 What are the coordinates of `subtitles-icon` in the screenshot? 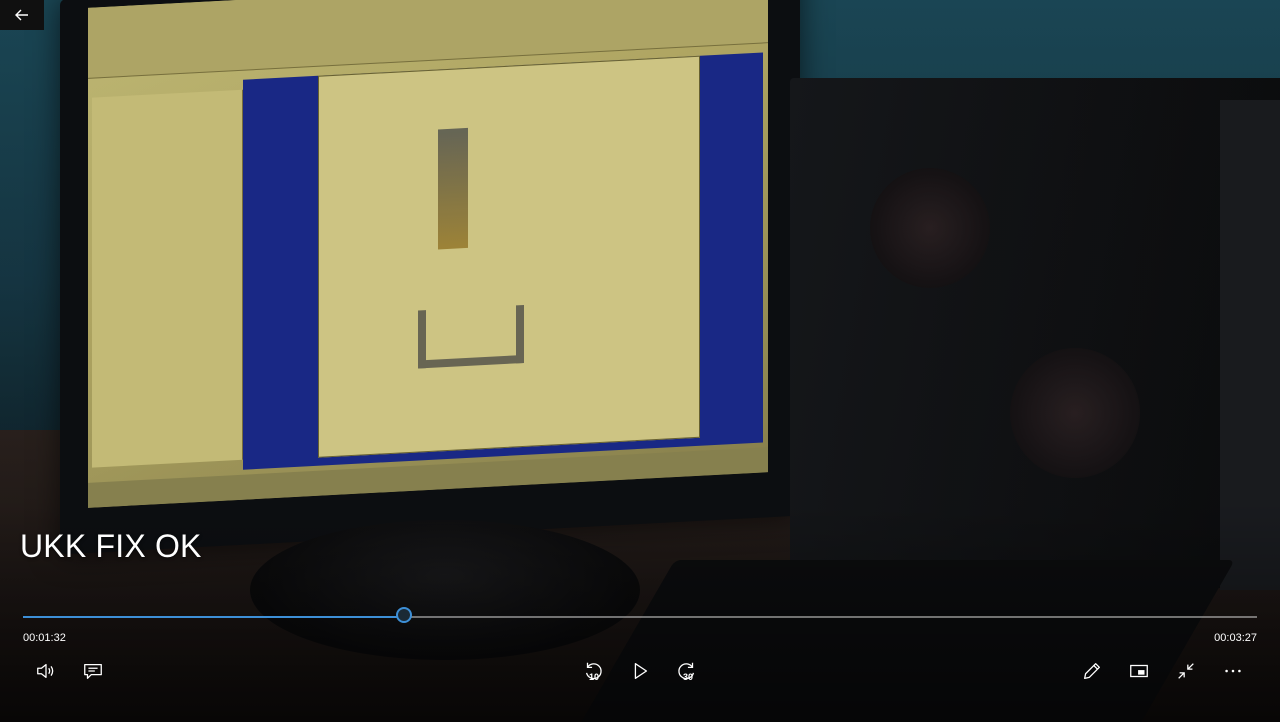 It's located at (93, 671).